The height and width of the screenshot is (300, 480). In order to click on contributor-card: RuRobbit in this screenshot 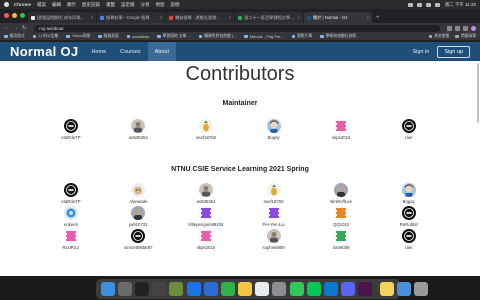, I will do `click(409, 217)`.